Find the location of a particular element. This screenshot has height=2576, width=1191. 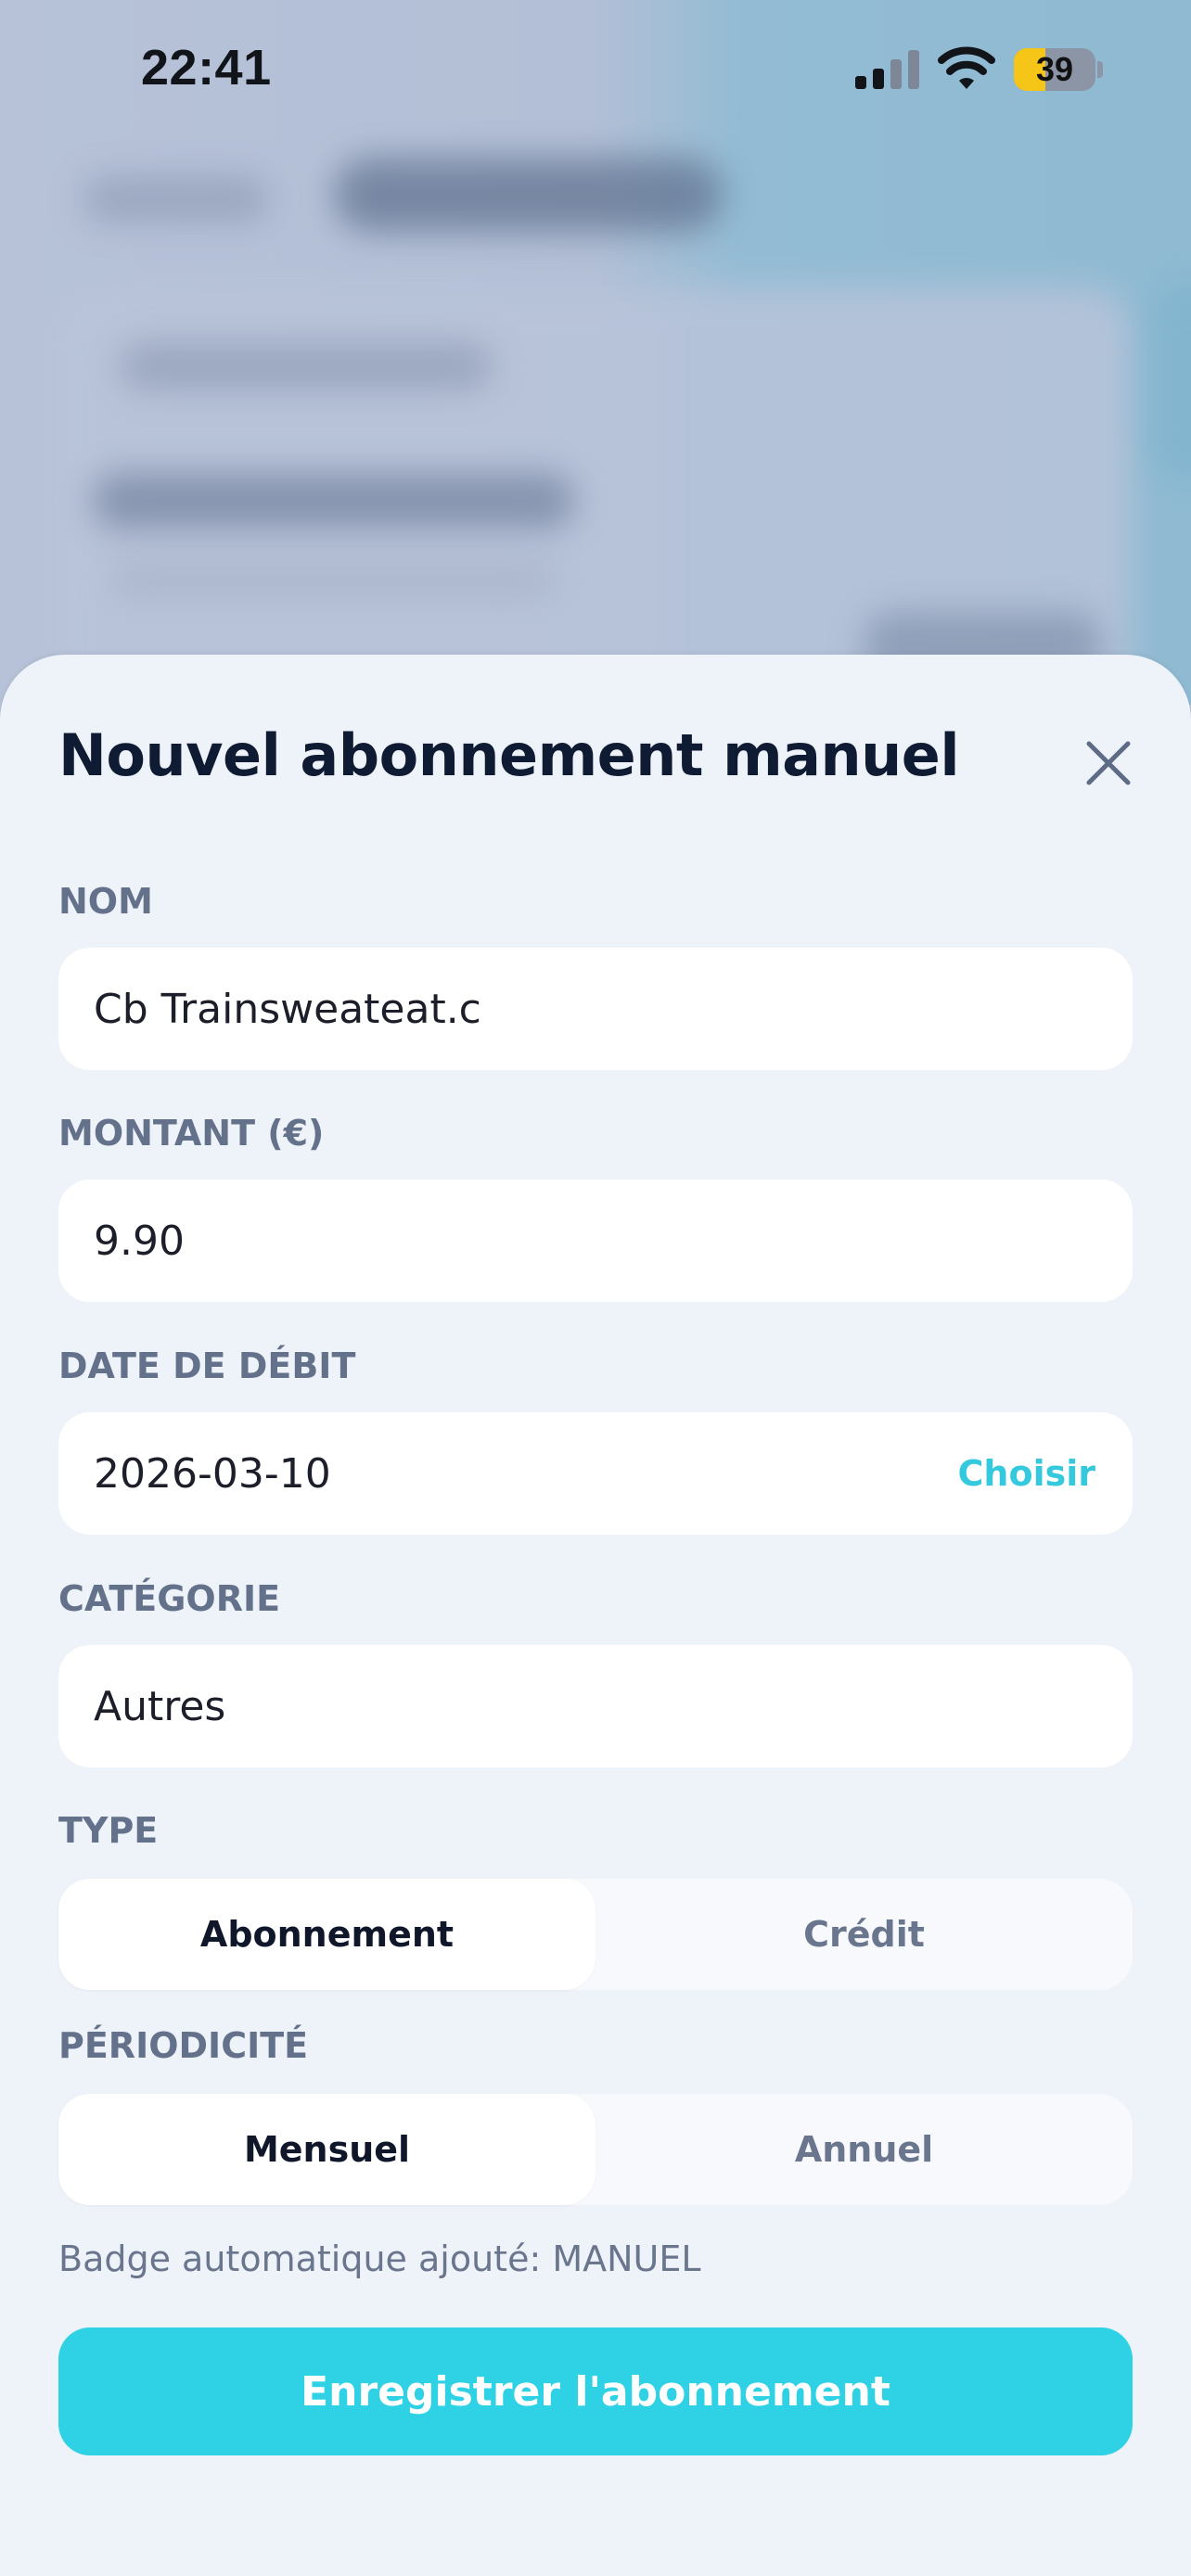

signal-icon is located at coordinates (887, 69).